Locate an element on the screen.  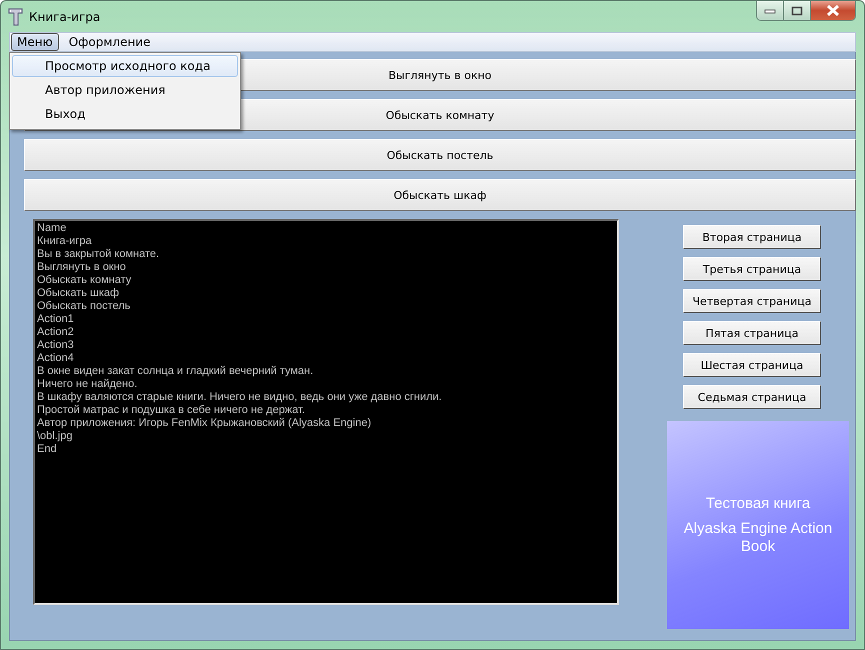
close-button is located at coordinates (833, 10).